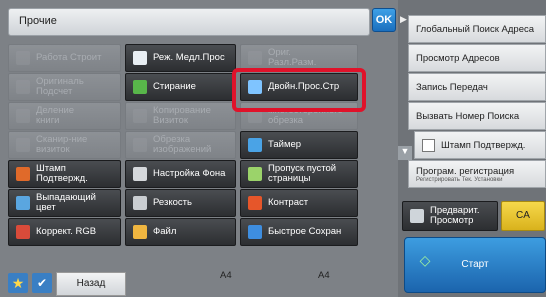  What do you see at coordinates (428, 145) in the screenshot?
I see `verification-stamp-checkbox` at bounding box center [428, 145].